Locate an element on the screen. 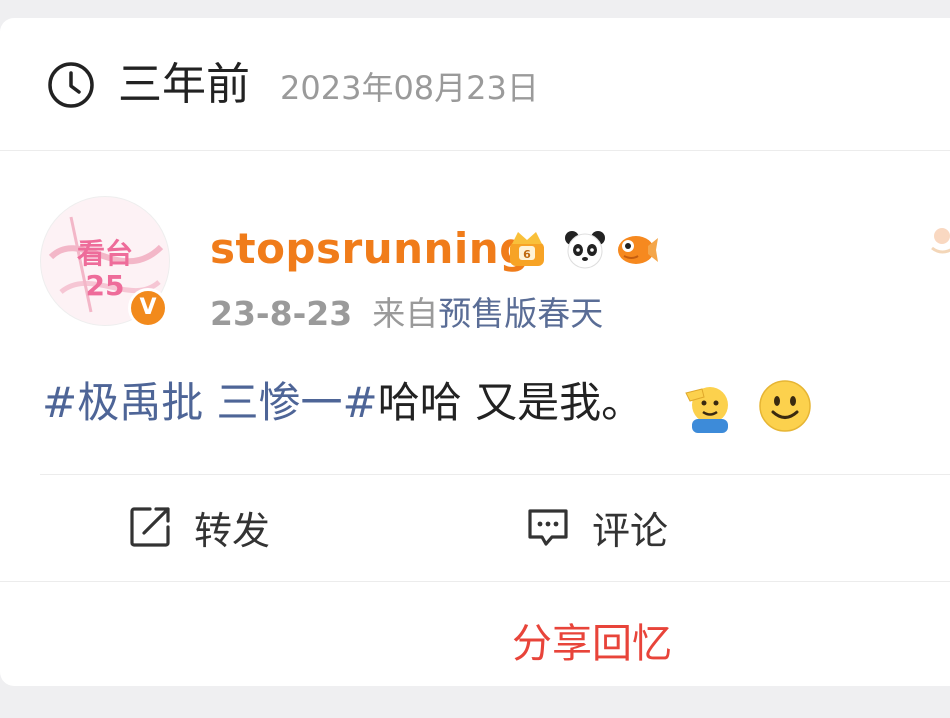 Image resolution: width=950 pixels, height=718 pixels. post-text: #极禹批 三惨一#哈哈 又是我。 is located at coordinates (427, 403).